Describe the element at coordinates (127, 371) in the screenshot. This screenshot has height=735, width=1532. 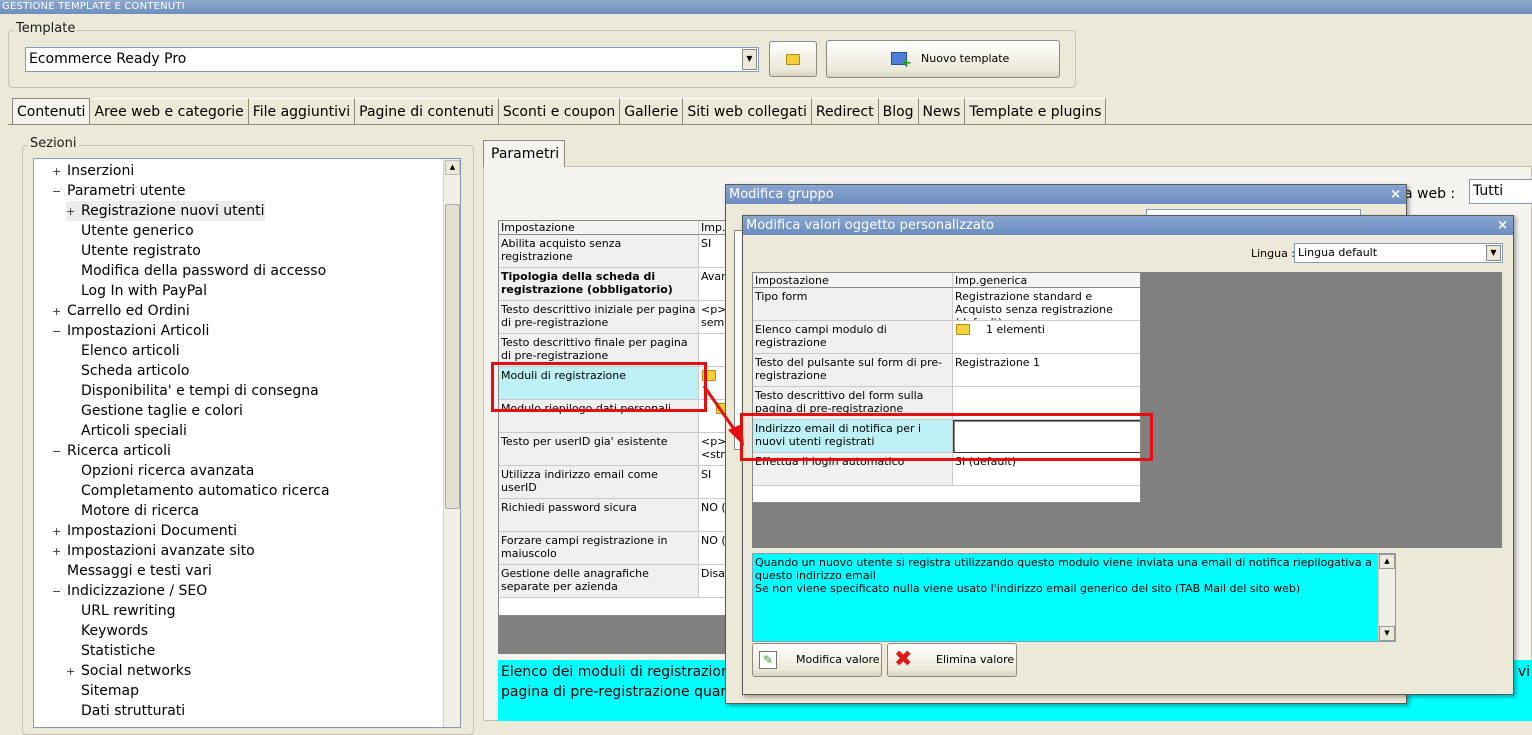
I see `tree-item: Scheda articolo` at that location.